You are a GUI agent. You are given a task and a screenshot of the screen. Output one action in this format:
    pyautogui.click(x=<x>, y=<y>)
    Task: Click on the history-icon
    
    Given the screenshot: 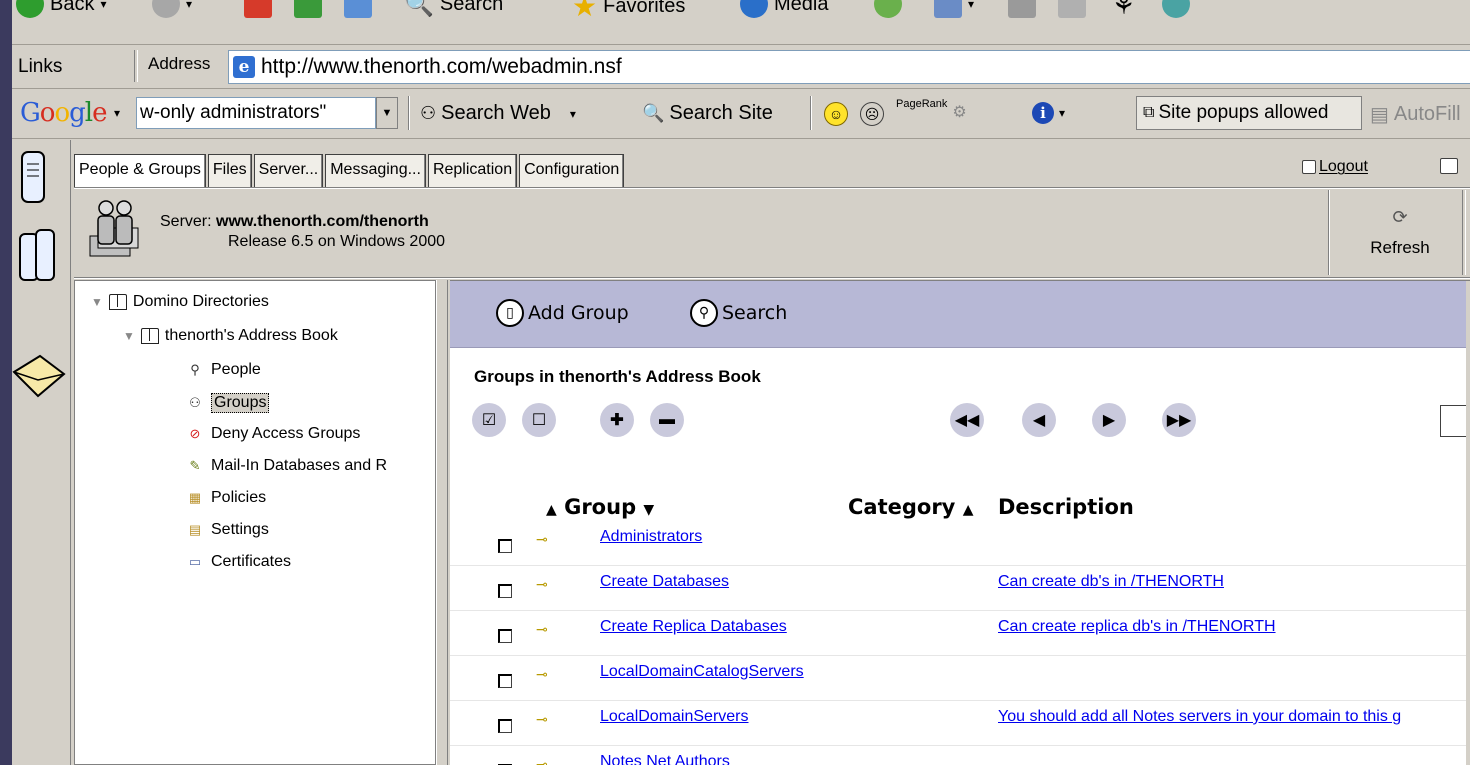 What is the action you would take?
    pyautogui.click(x=888, y=9)
    